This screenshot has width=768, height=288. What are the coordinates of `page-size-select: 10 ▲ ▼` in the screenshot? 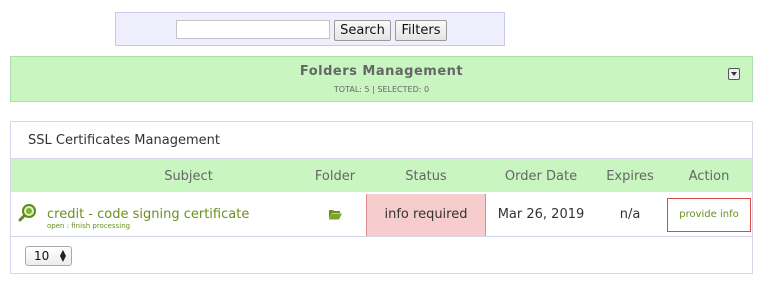 It's located at (48, 256).